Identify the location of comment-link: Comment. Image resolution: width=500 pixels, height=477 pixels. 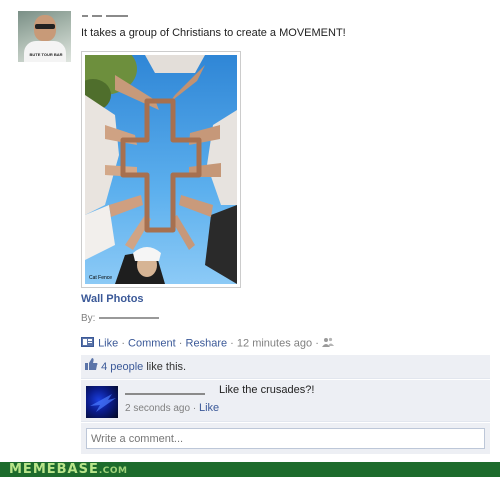
(152, 343).